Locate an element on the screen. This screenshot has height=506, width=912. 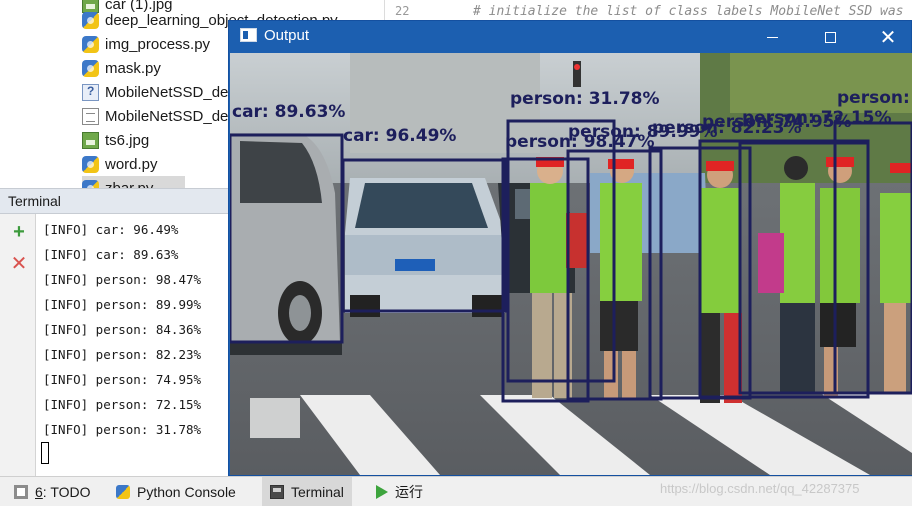
window-app-icon is located at coordinates (248, 35).